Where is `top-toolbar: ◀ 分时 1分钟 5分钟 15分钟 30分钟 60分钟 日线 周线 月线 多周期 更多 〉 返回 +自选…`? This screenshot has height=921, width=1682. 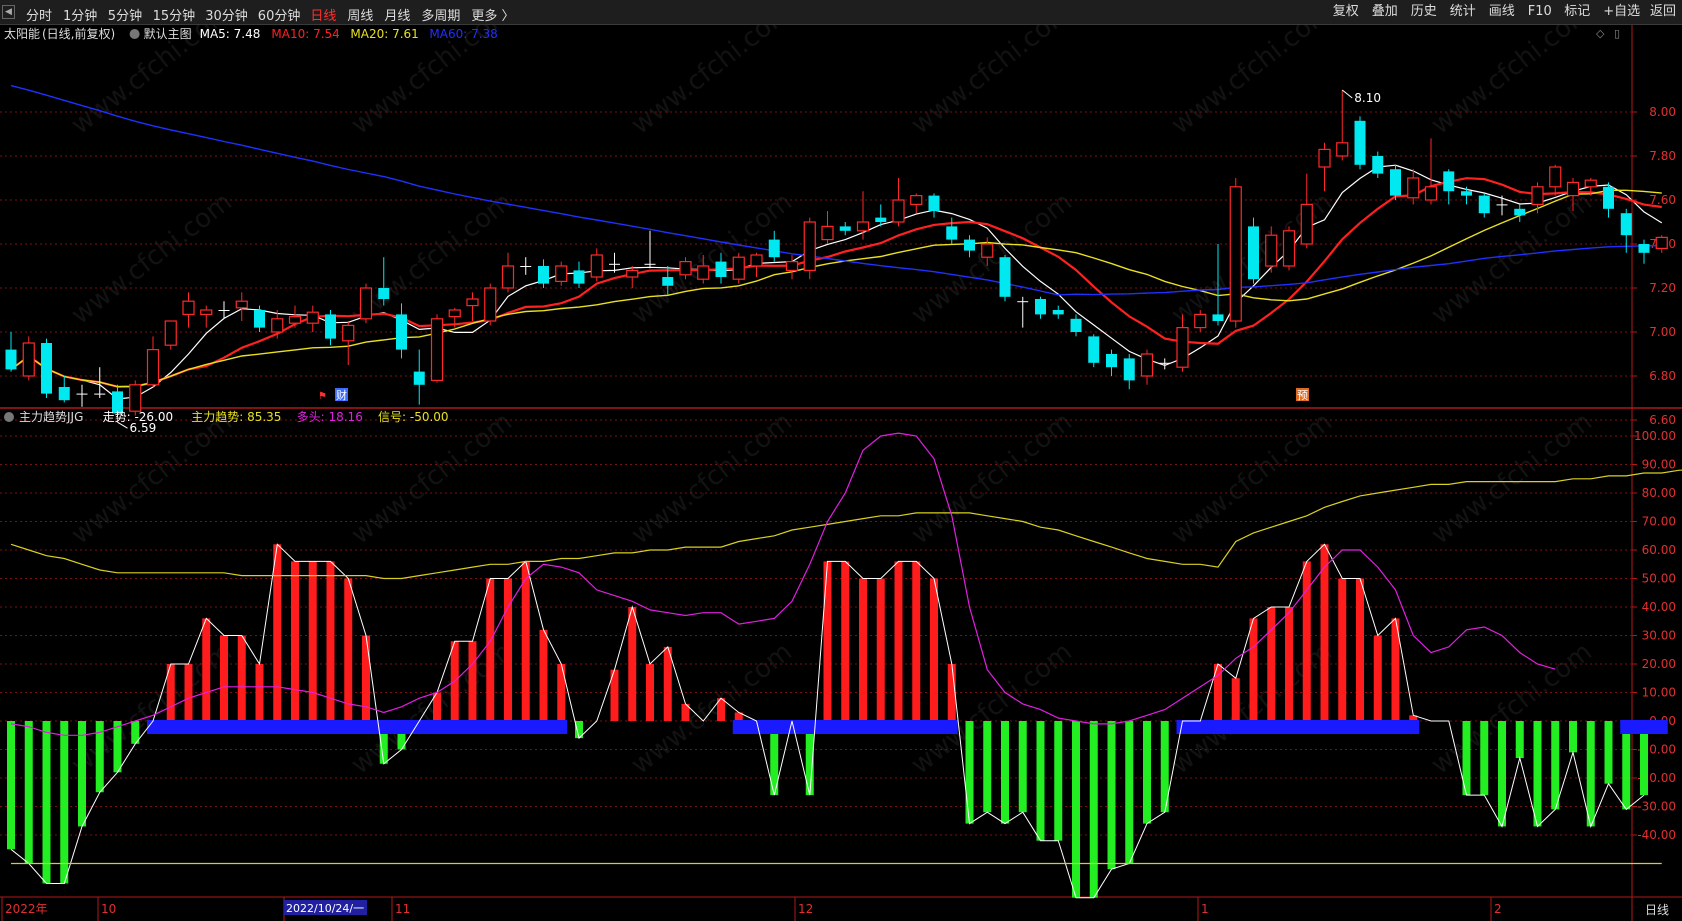
top-toolbar: ◀ 分时 1分钟 5分钟 15分钟 30分钟 60分钟 日线 周线 月线 多周期 更多 〉 返回 +自选… is located at coordinates (841, 12).